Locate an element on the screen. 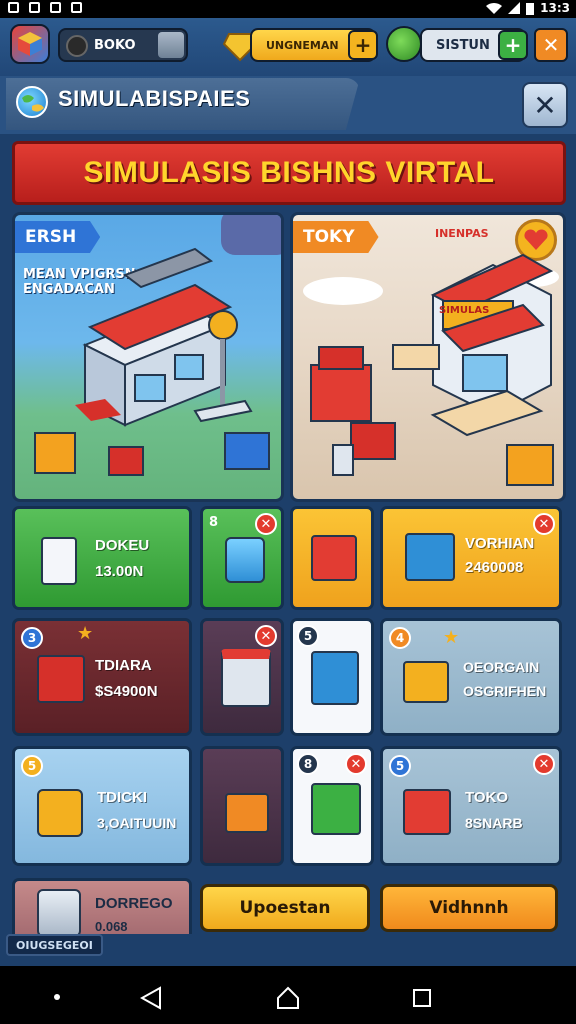  tile-small-box is located at coordinates (242, 806).